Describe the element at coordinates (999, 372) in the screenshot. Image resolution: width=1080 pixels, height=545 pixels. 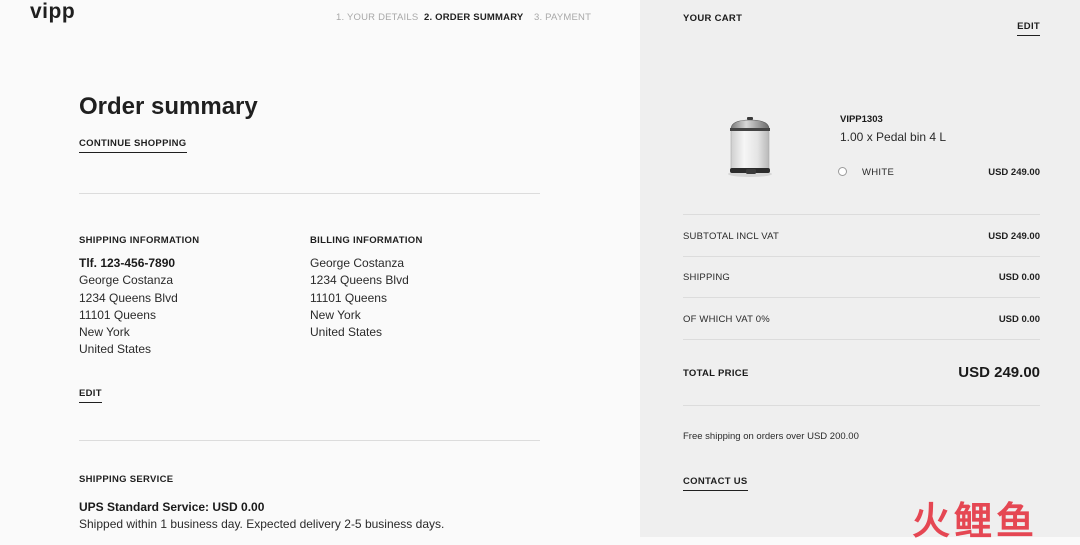
I see `total-value: USD 249.00` at that location.